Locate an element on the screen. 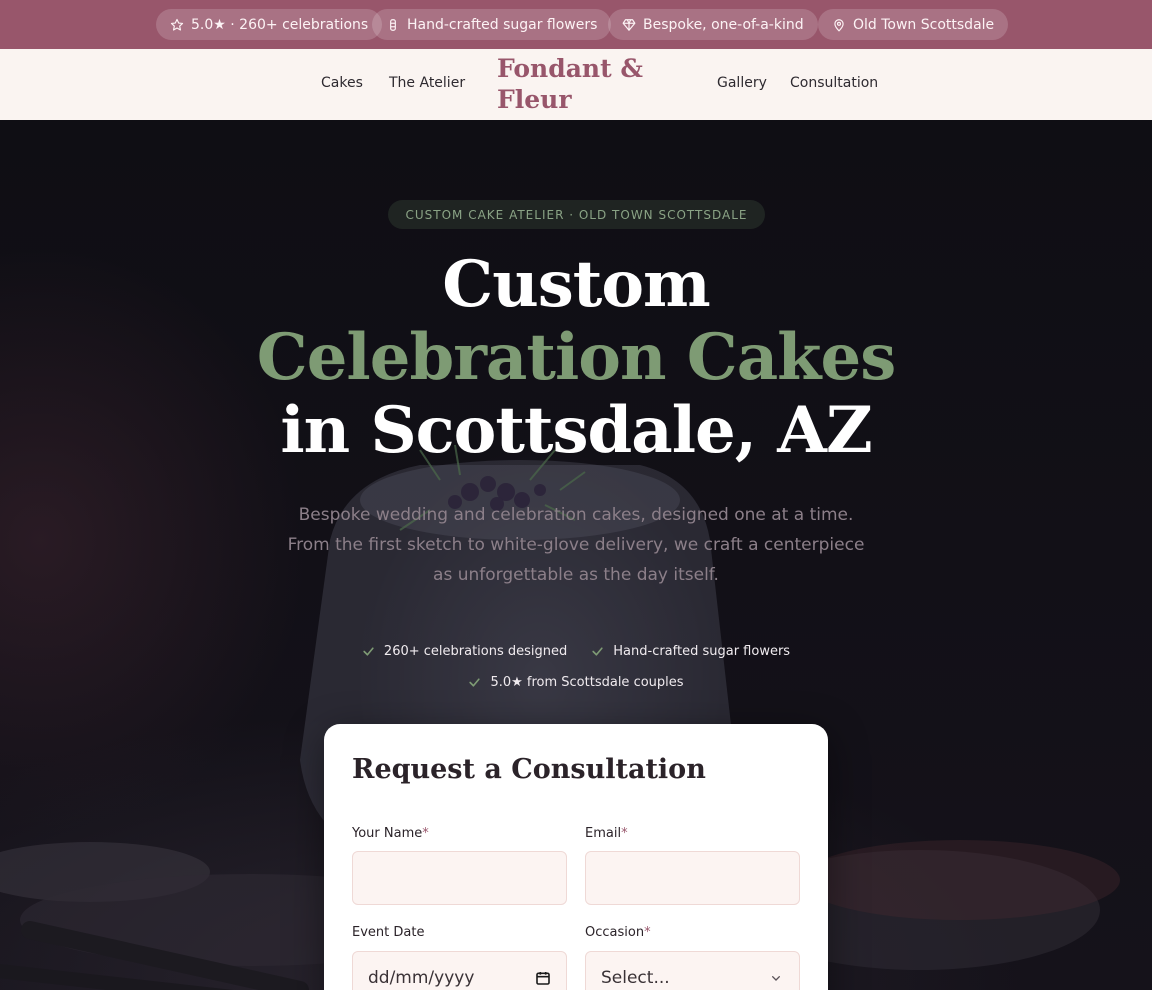  sugar-flowers-pill: Hand-crafted sugar flowers is located at coordinates (492, 24).